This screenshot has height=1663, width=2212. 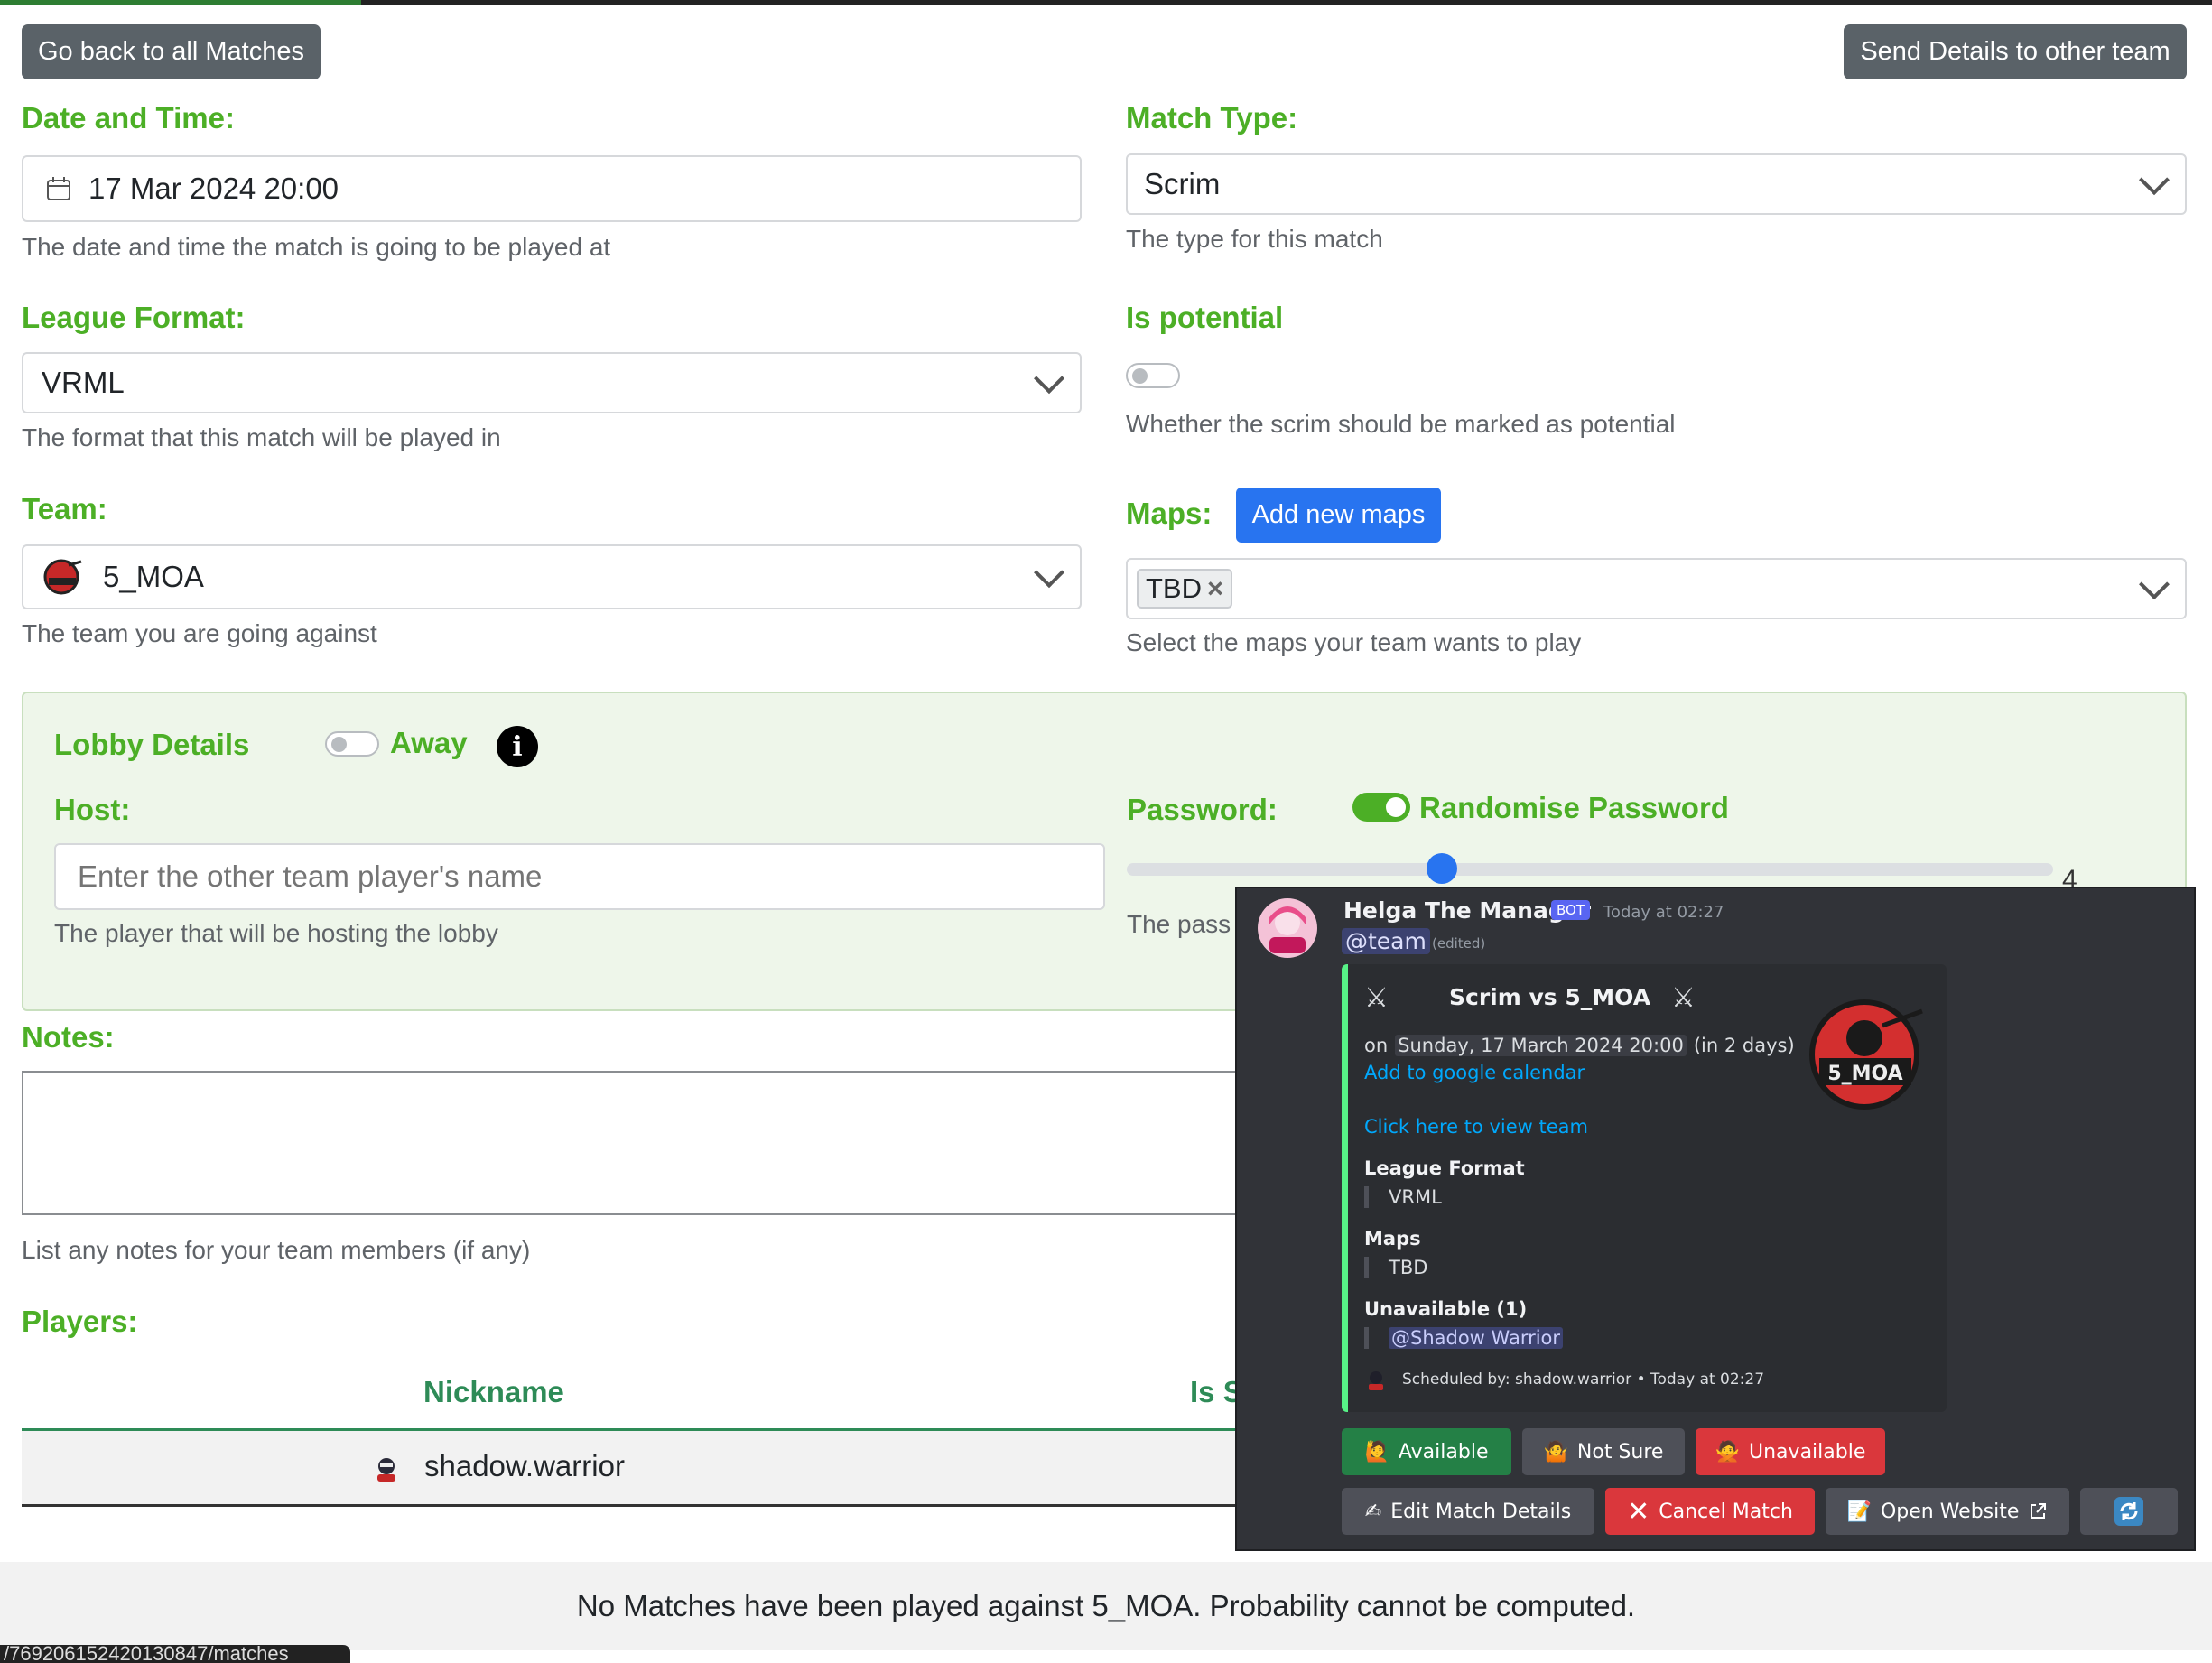 I want to click on map-tag: TBD ×, so click(x=1185, y=589).